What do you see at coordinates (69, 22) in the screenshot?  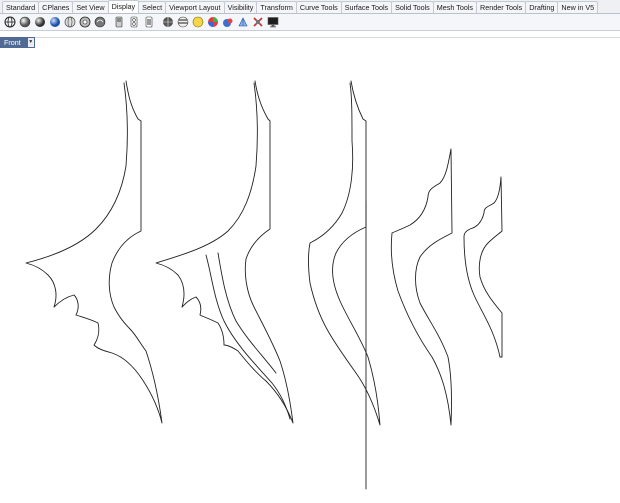 I see `xray-viewport-icon` at bounding box center [69, 22].